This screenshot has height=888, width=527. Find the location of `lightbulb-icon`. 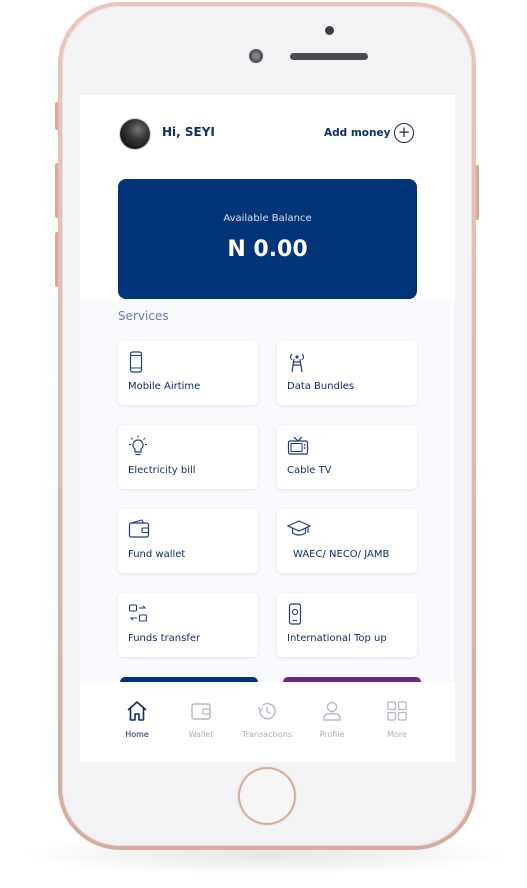

lightbulb-icon is located at coordinates (138, 445).